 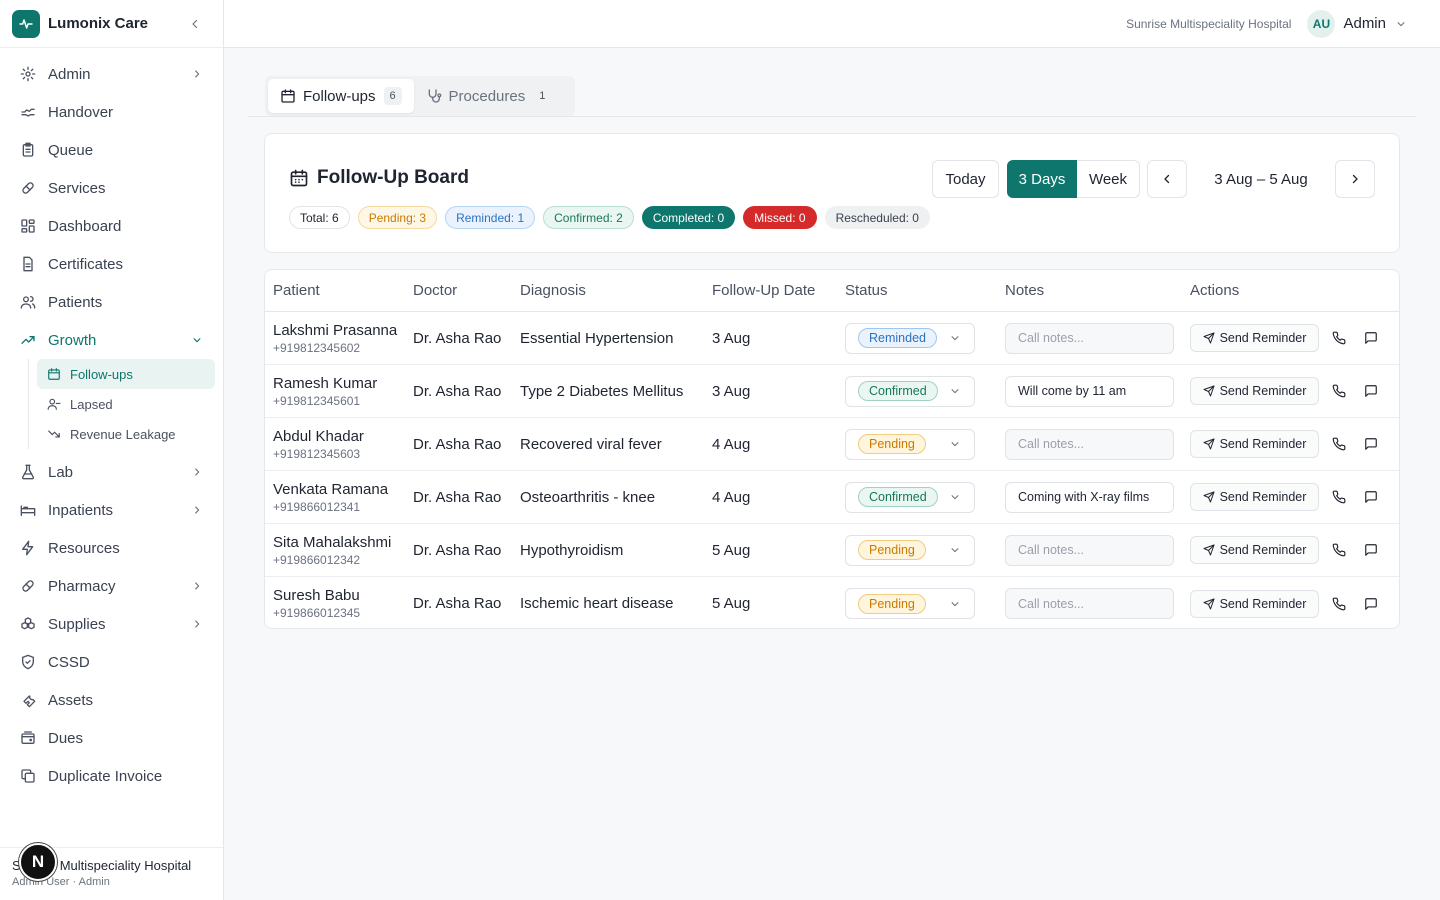 What do you see at coordinates (28, 624) in the screenshot?
I see `boxes-icon` at bounding box center [28, 624].